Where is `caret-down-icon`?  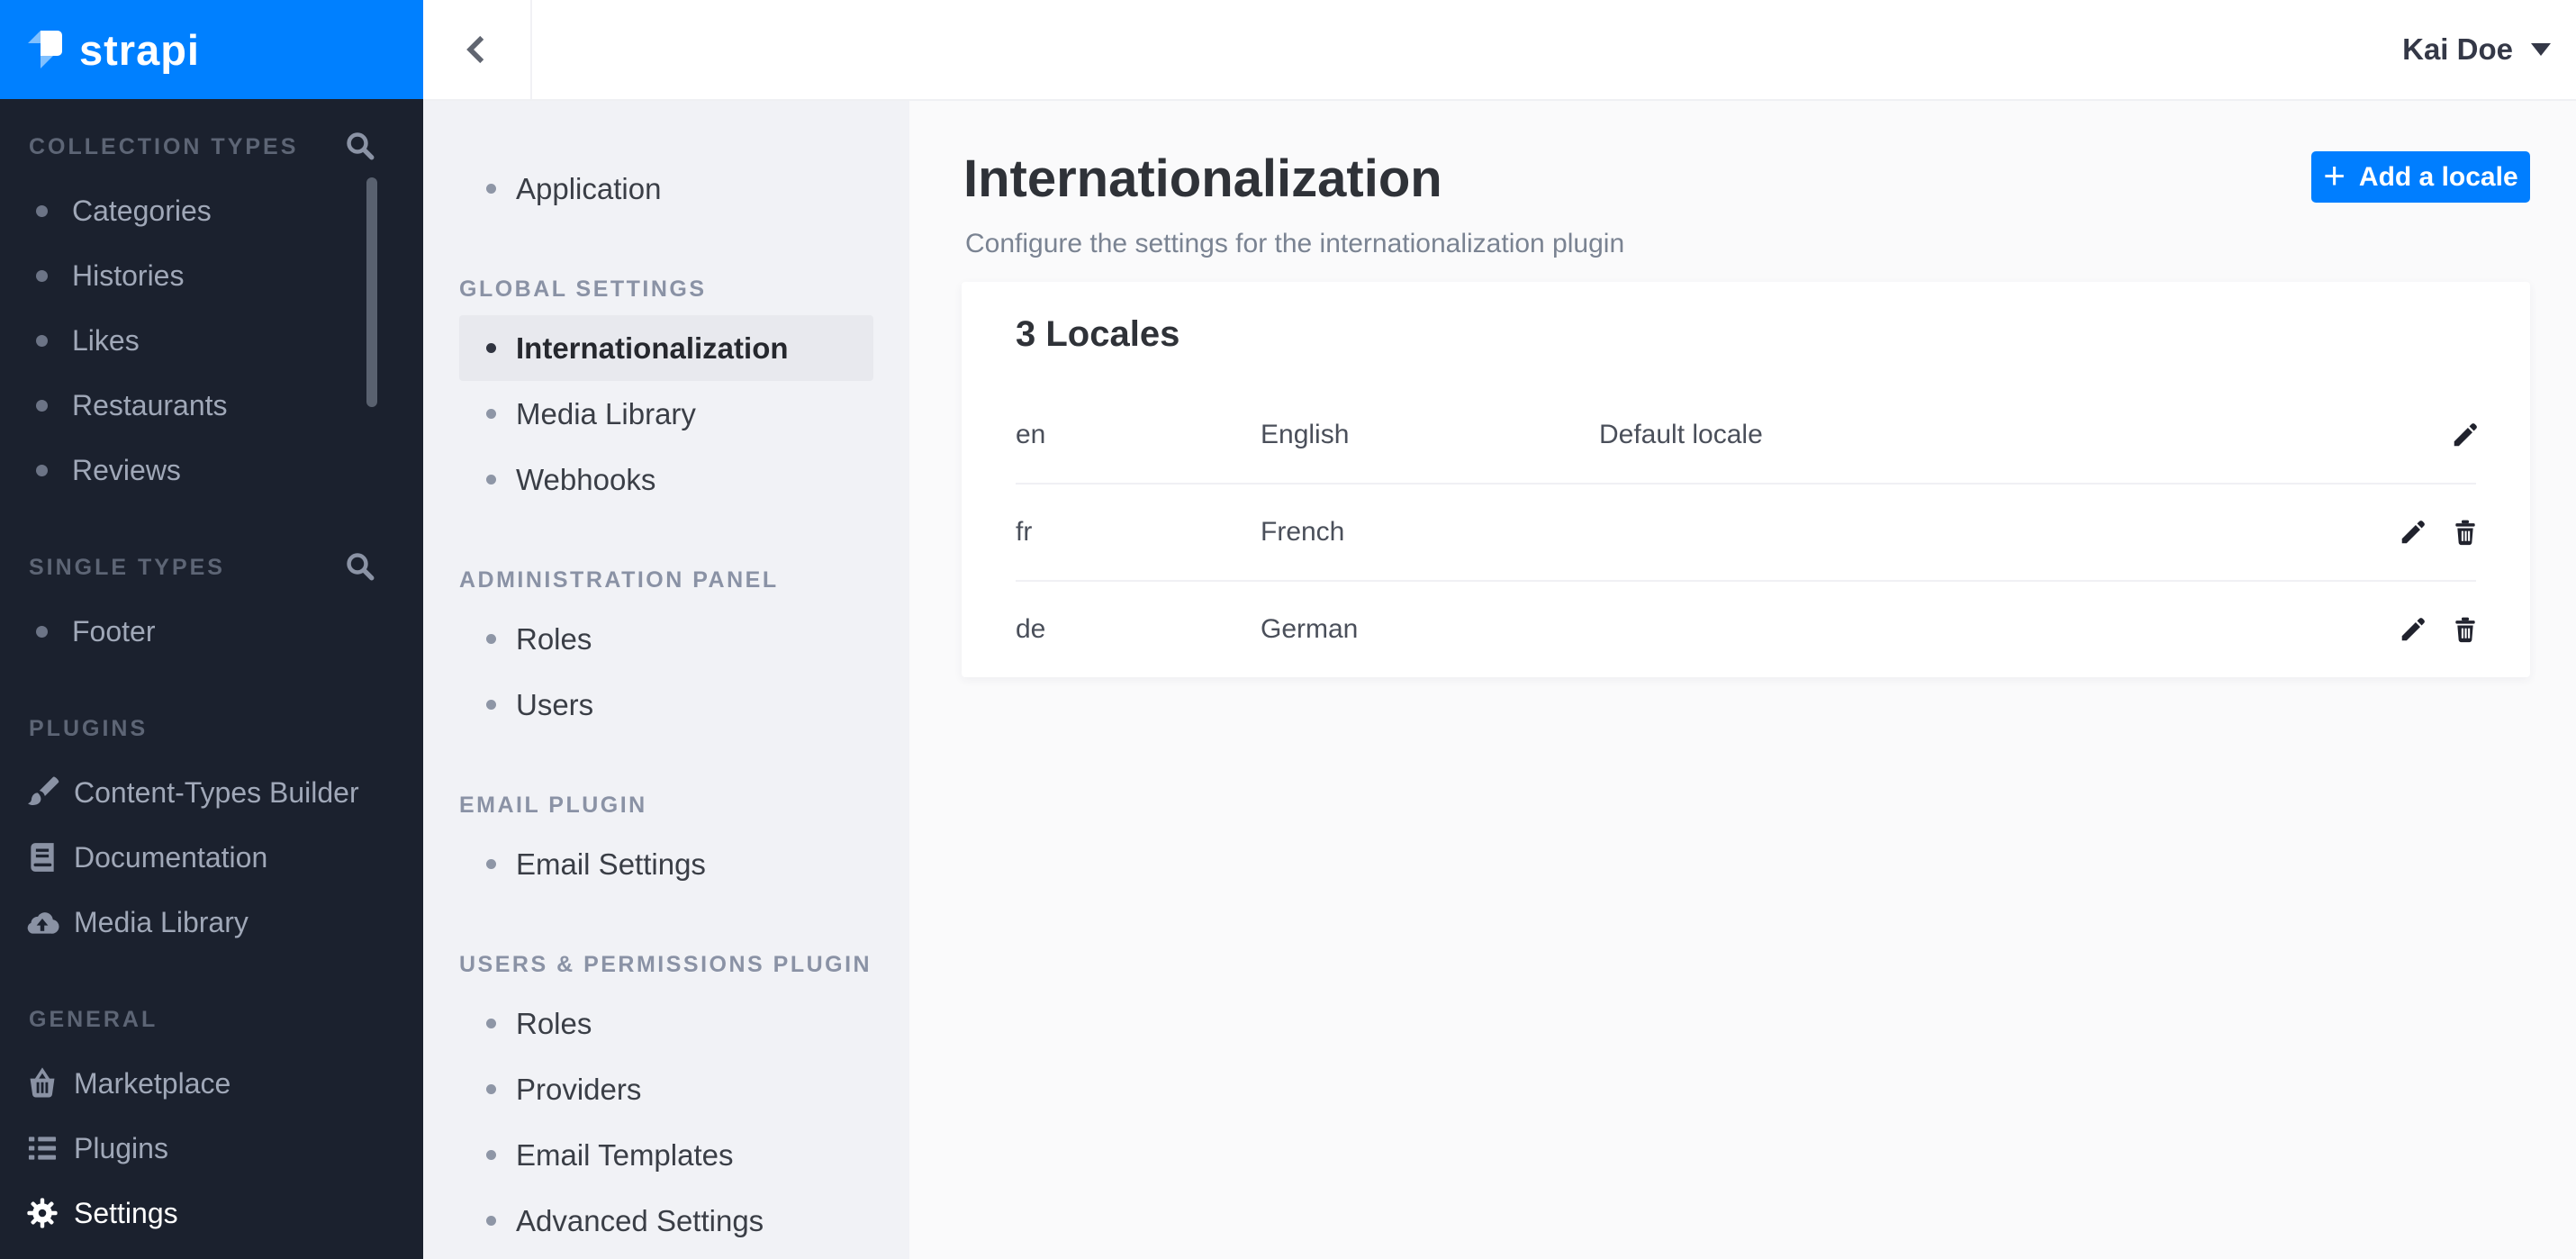
caret-down-icon is located at coordinates (2541, 49).